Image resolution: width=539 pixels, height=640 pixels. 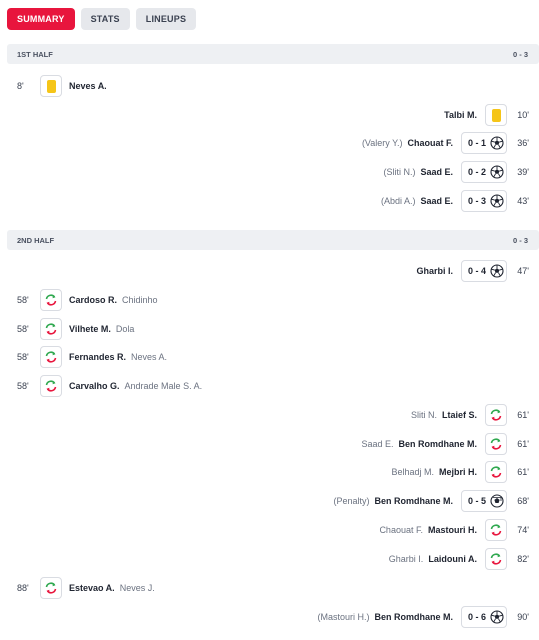 What do you see at coordinates (269, 86) in the screenshot?
I see `incident-row: 8' Neves A.` at bounding box center [269, 86].